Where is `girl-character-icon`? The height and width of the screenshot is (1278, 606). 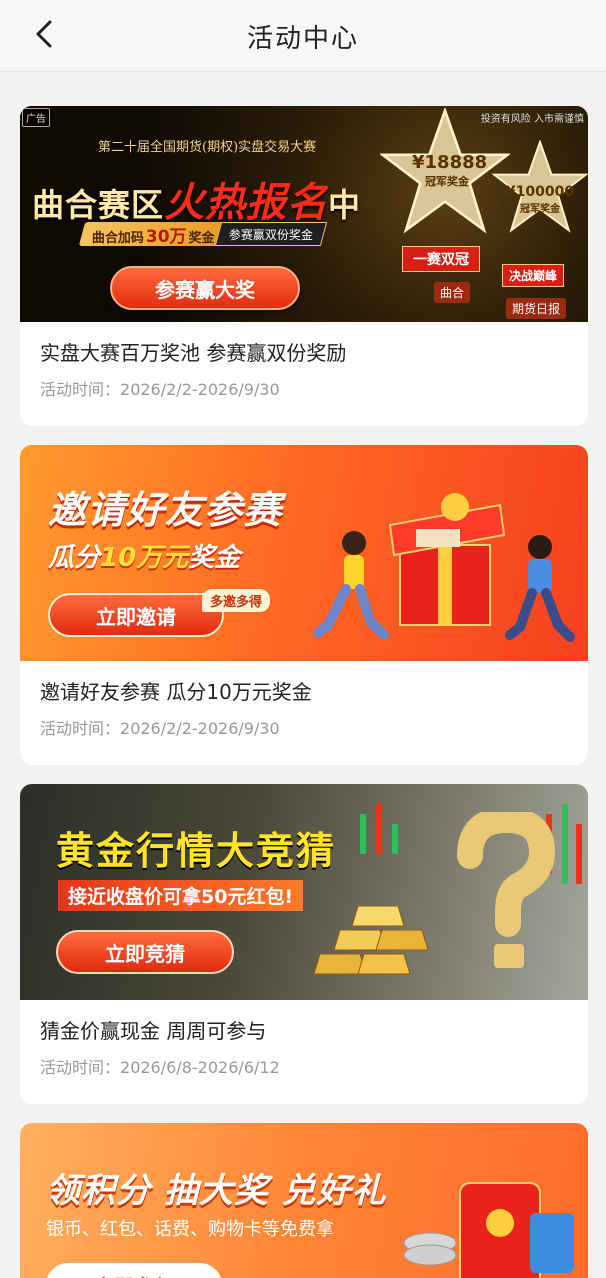 girl-character-icon is located at coordinates (351, 585).